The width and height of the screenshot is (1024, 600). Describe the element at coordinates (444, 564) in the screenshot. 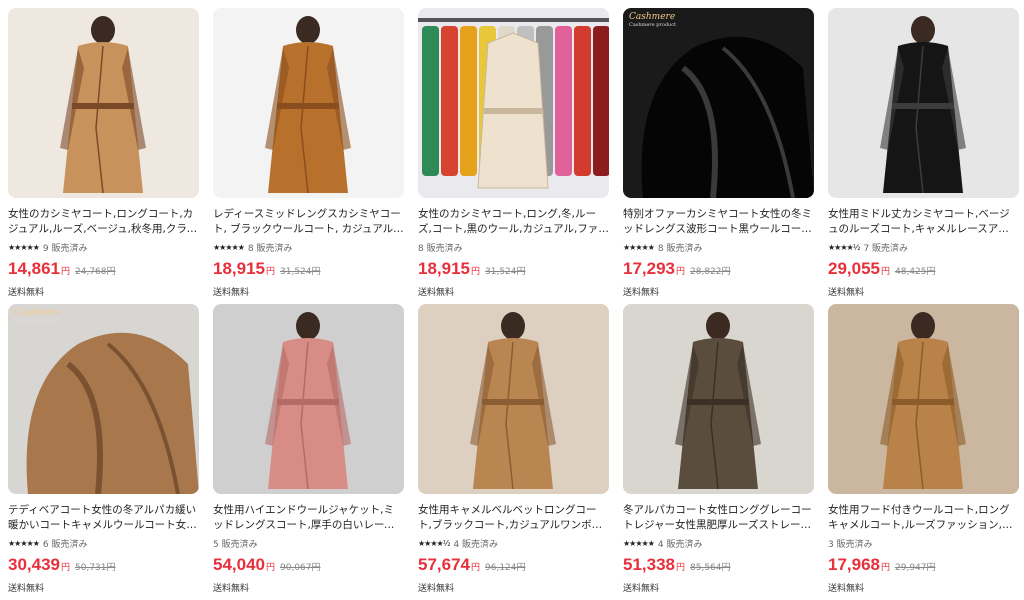

I see `sale-price: 57,674` at that location.